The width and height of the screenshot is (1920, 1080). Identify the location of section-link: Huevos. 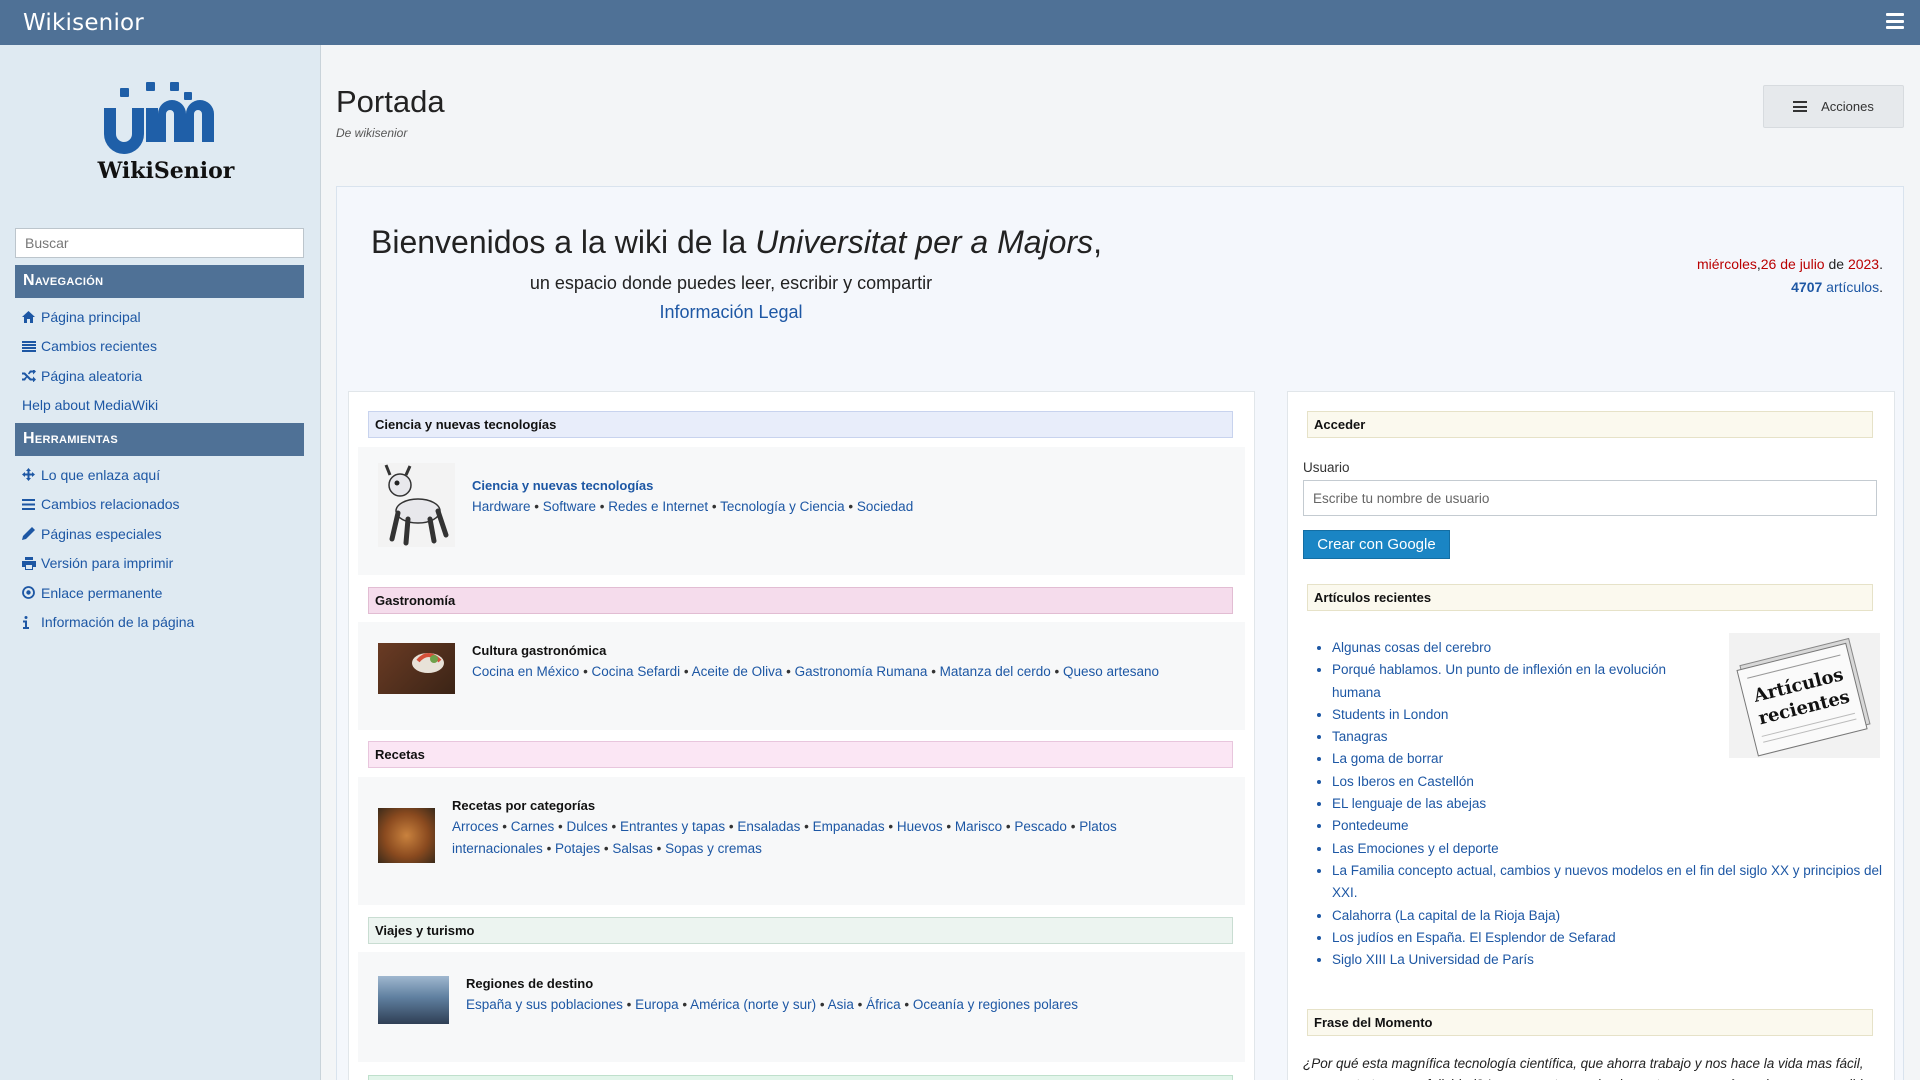
(920, 826).